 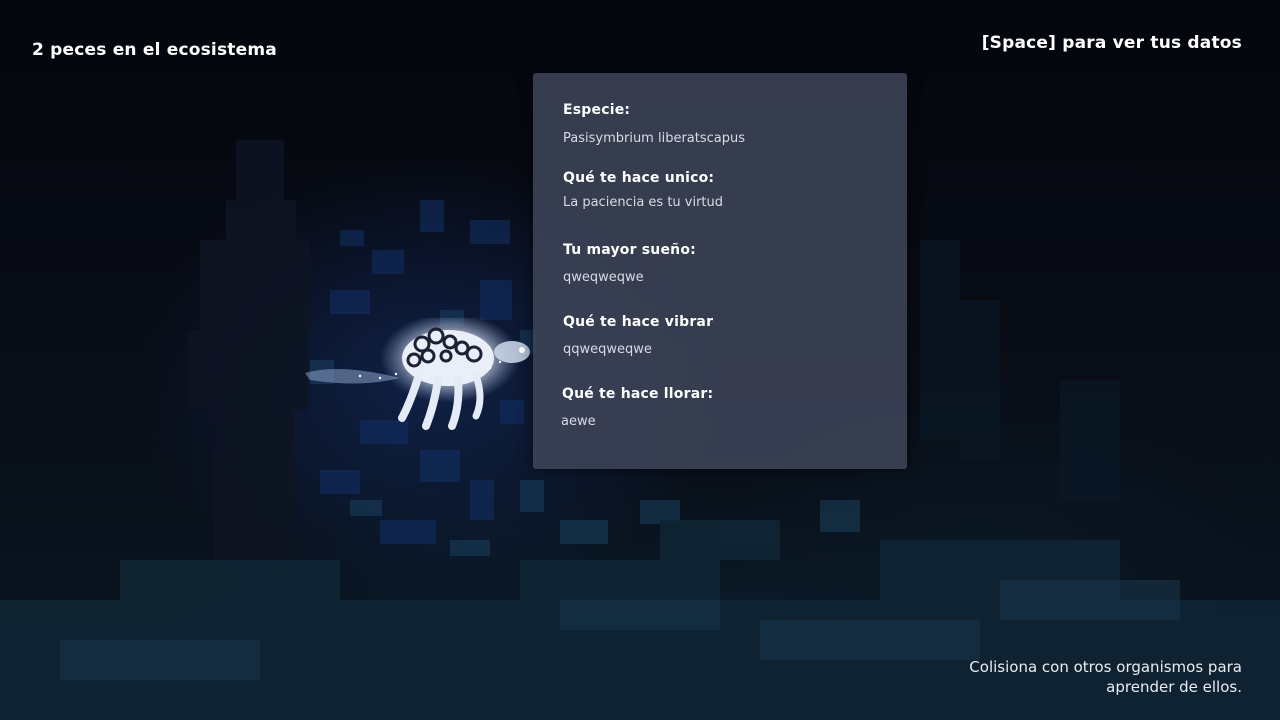 I want to click on cry-label: Qué te hace llorar:, so click(x=638, y=394).